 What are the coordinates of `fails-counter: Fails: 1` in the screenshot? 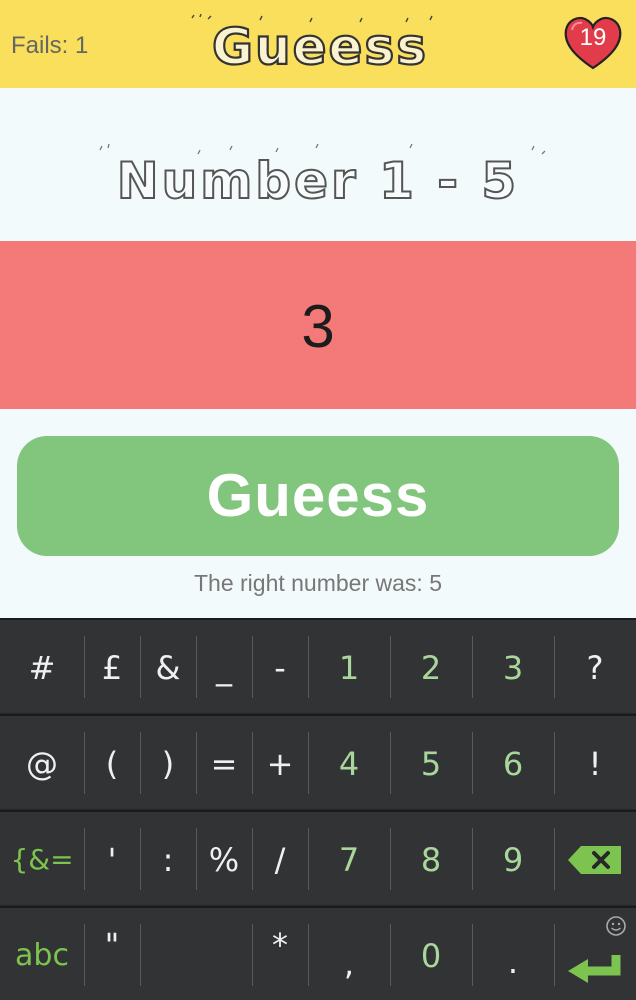 It's located at (50, 45).